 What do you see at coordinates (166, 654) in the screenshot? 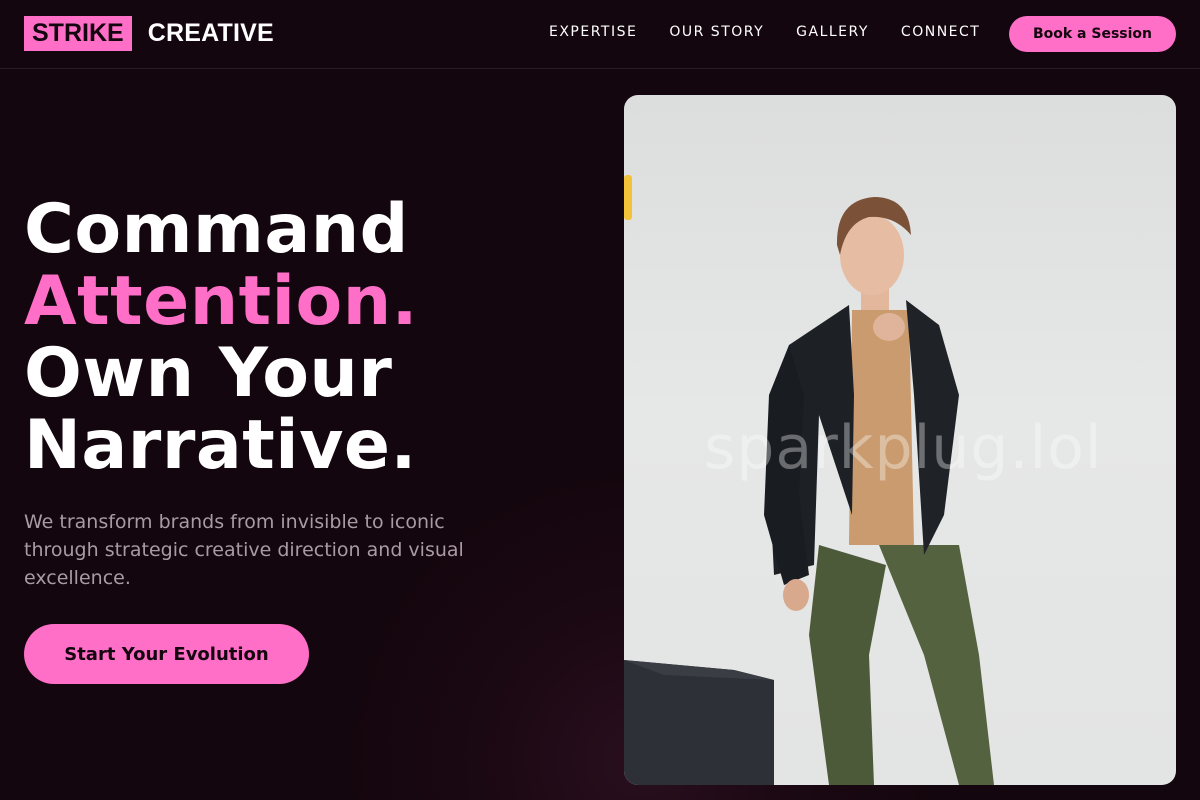
I see `start-evolution-button: Start Your Evolution` at bounding box center [166, 654].